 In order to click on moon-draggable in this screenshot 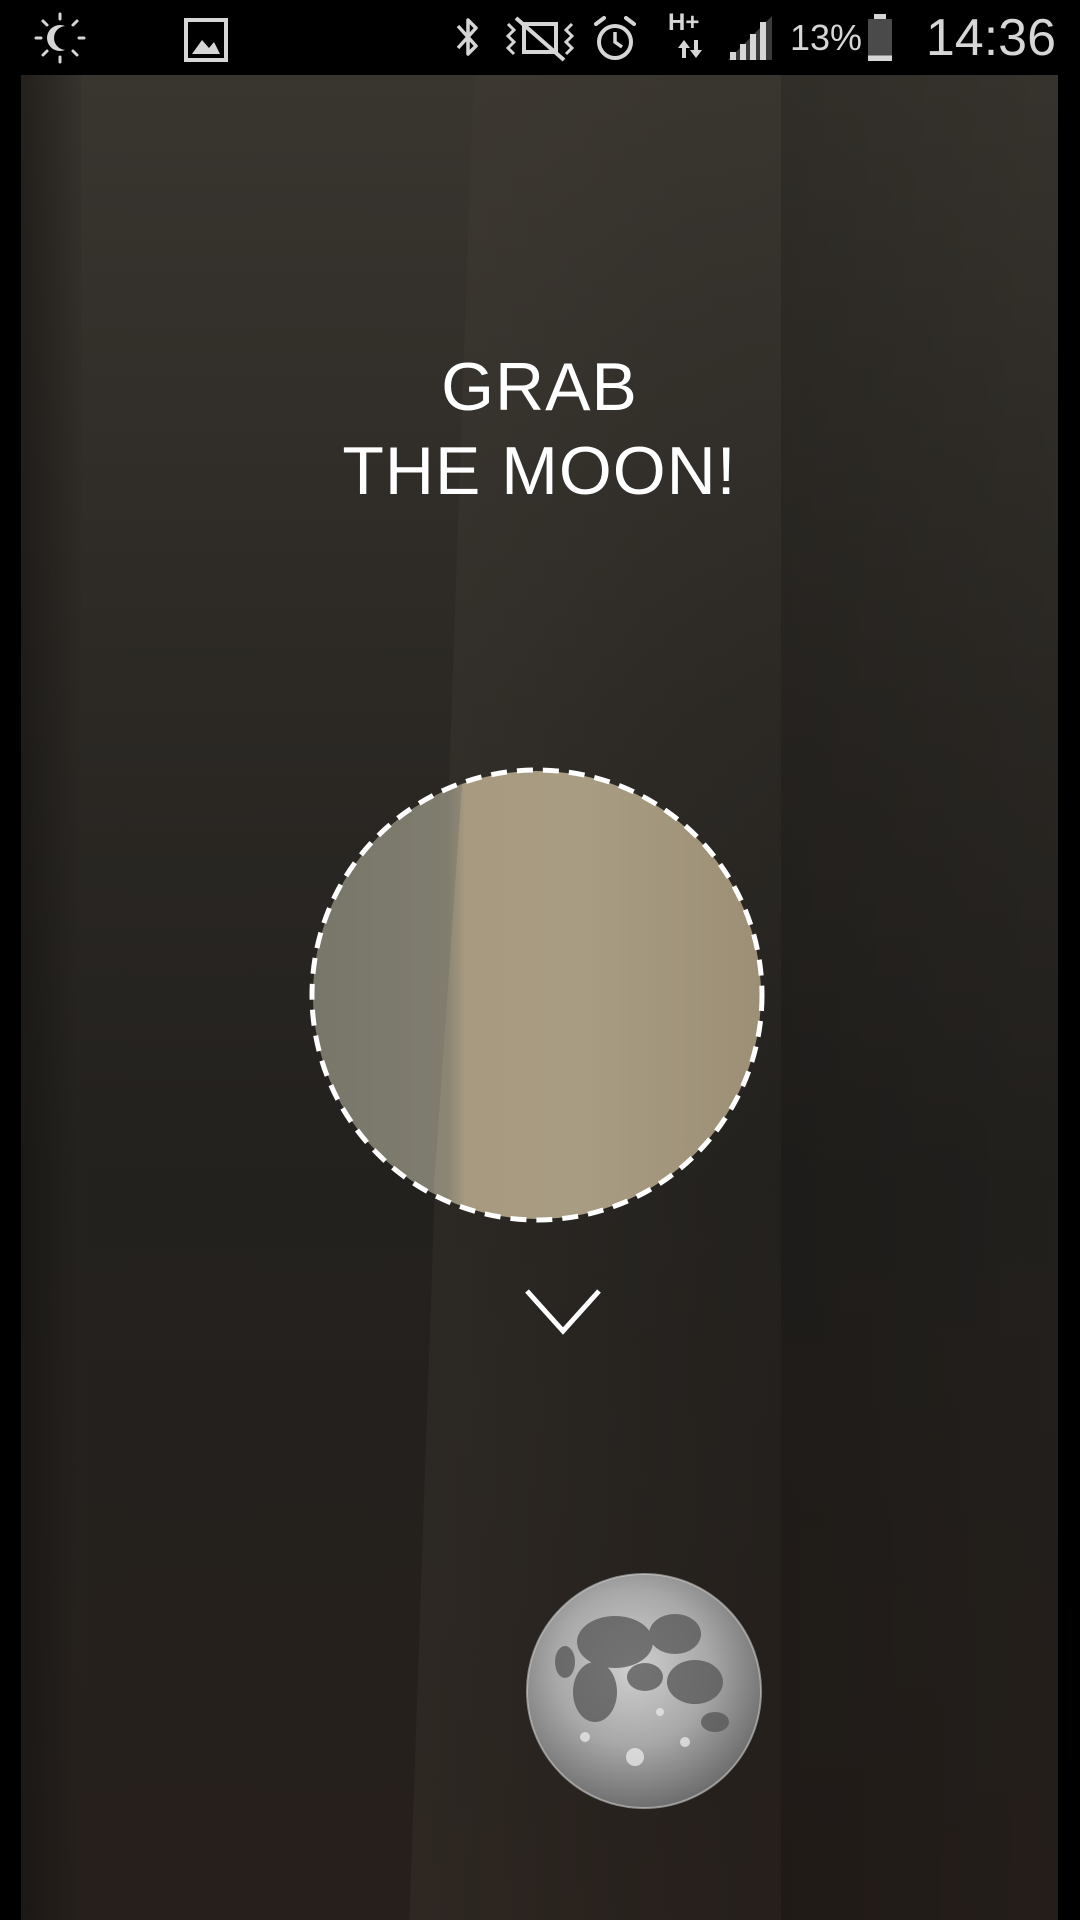, I will do `click(644, 1691)`.